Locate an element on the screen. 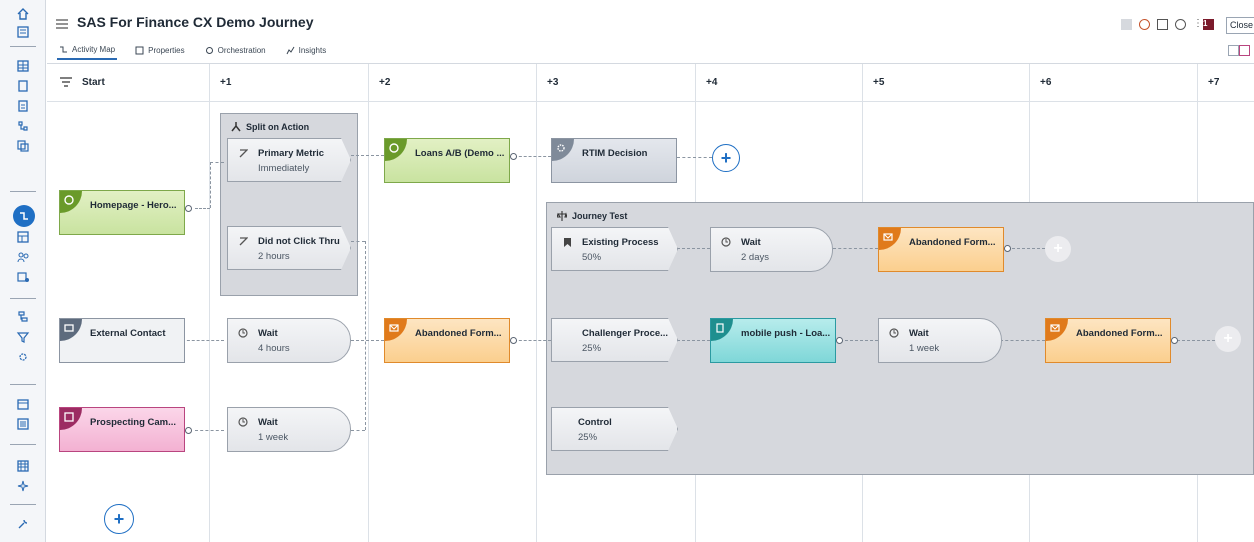 This screenshot has width=1254, height=542. rtim-decision-node: RTIM Decision is located at coordinates (614, 160).